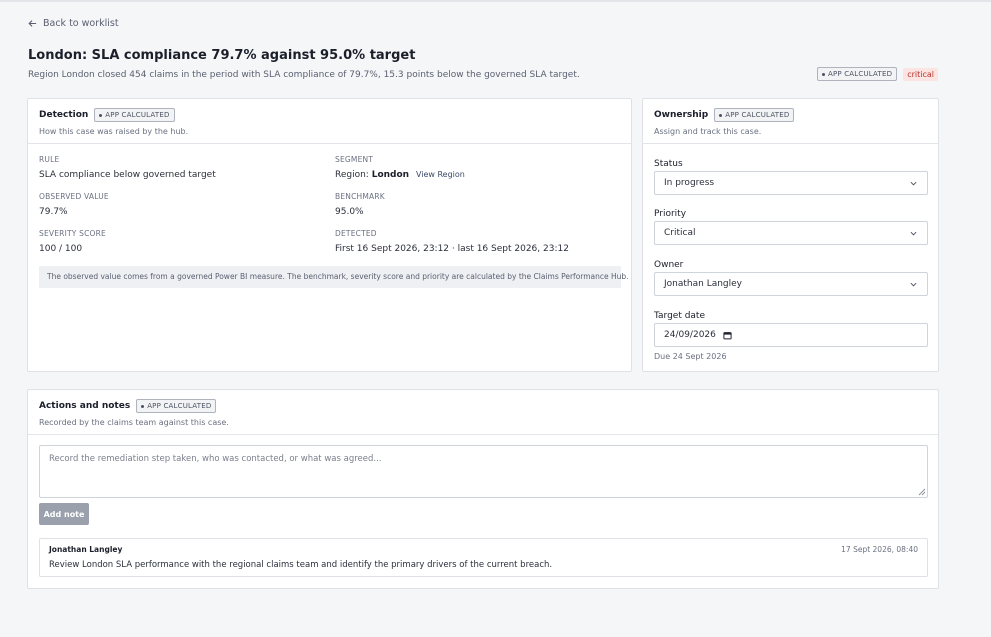 The image size is (991, 637). I want to click on calendar-icon, so click(727, 335).